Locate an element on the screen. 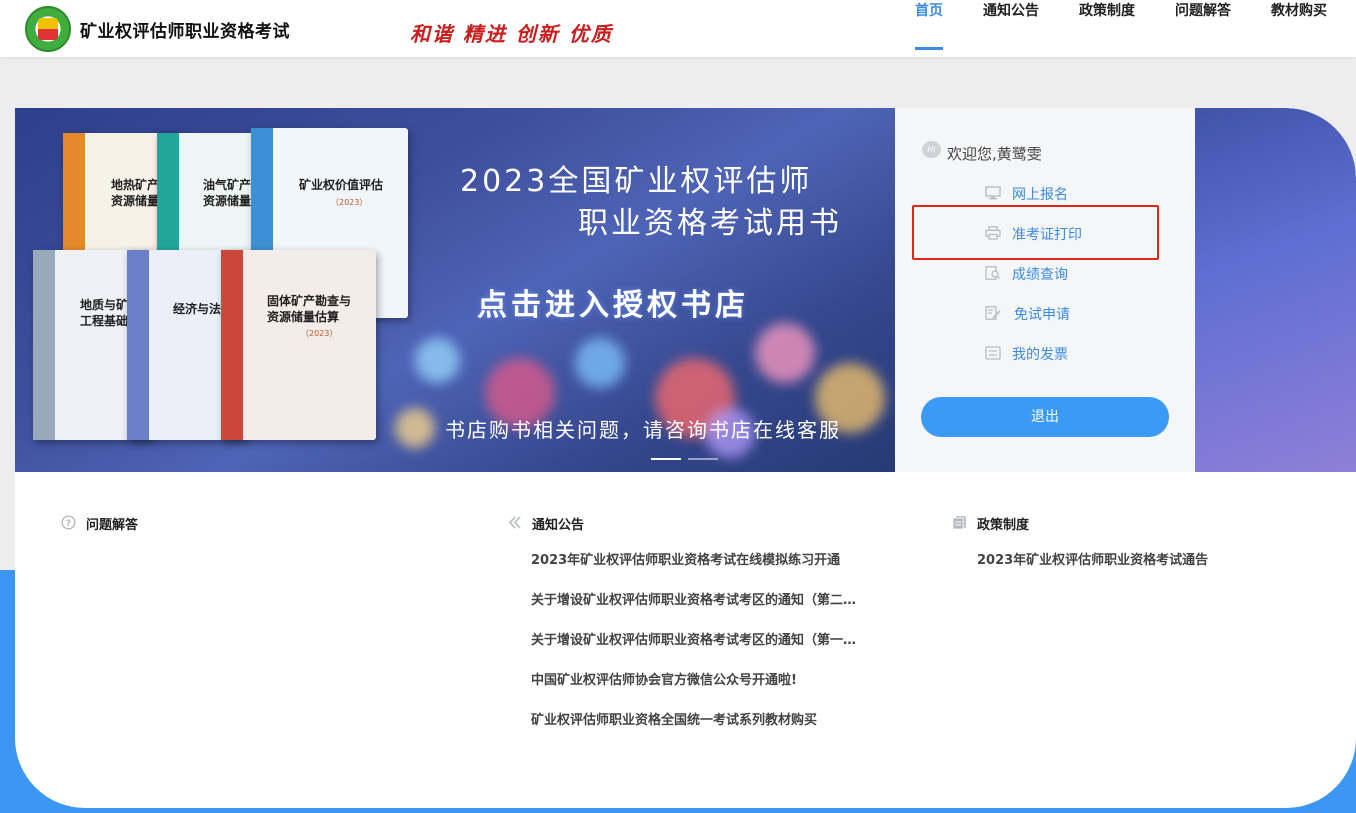 This screenshot has width=1356, height=813. banner-cta: 点击进入授权书店 is located at coordinates (613, 302).